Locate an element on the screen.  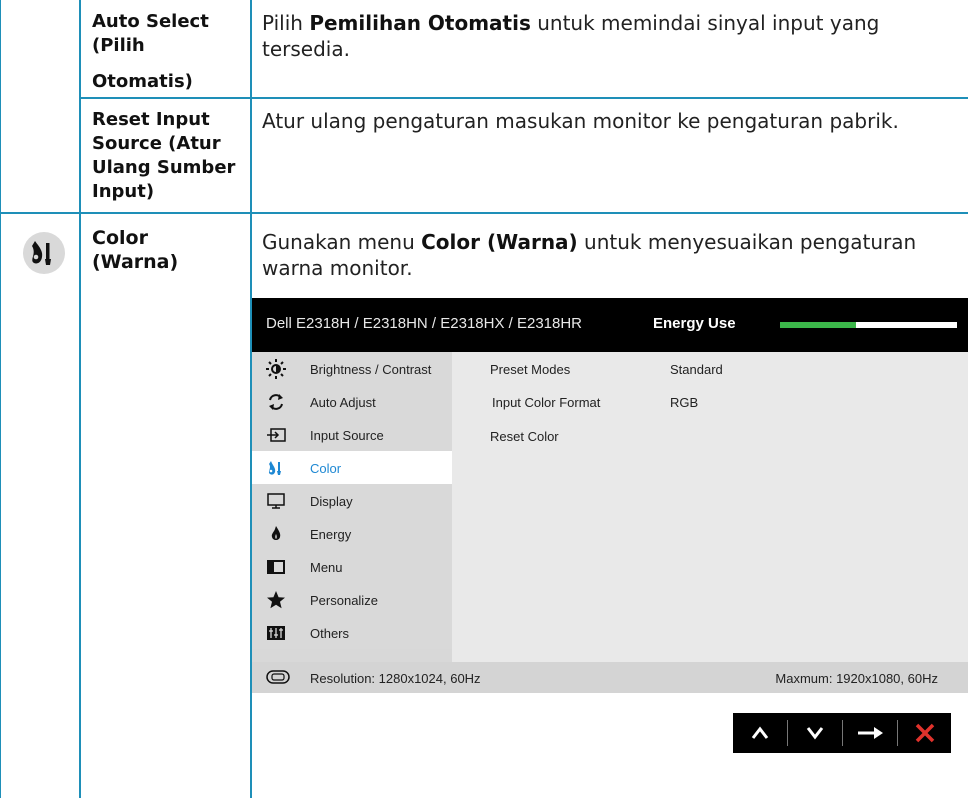
input-color-format-label: Input Color Format is located at coordinates (546, 402).